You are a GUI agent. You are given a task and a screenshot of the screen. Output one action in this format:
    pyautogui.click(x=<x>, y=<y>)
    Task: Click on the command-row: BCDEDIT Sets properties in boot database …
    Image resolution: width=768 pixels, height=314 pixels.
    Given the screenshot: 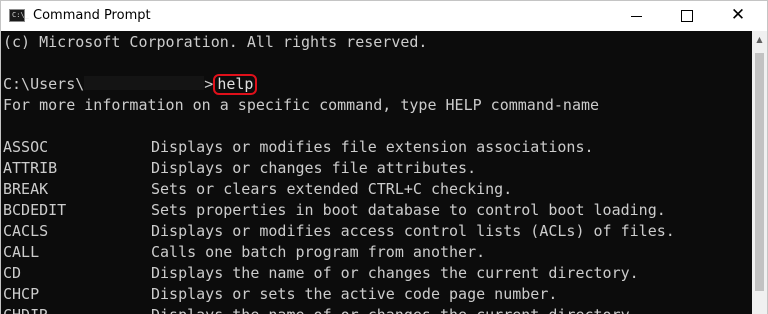 What is the action you would take?
    pyautogui.click(x=334, y=199)
    